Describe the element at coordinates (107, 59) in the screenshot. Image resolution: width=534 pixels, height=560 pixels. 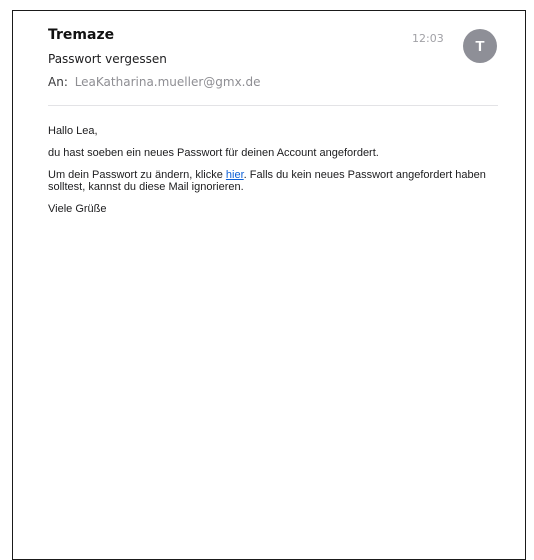
I see `email-subject: Passwort vergessen` at that location.